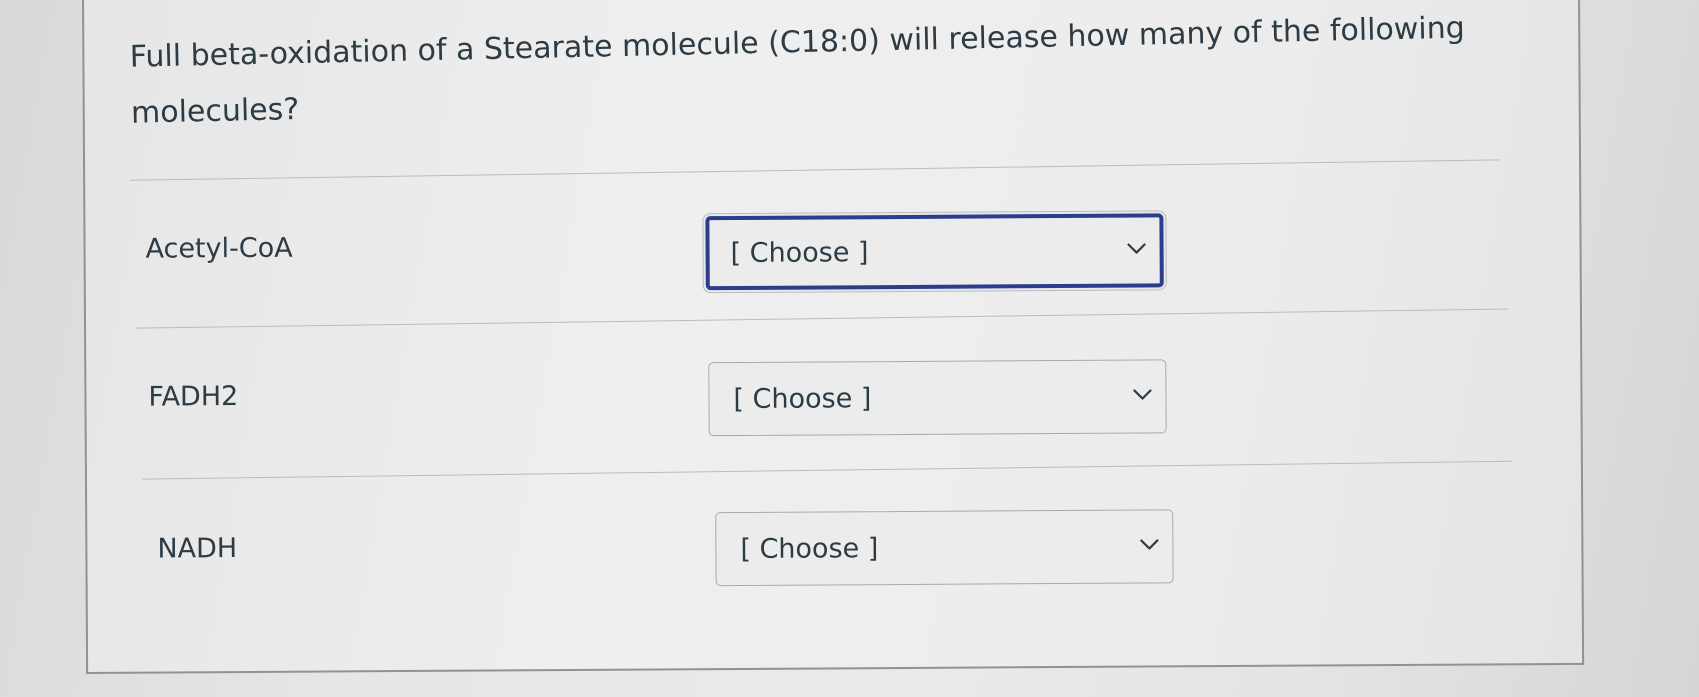 The width and height of the screenshot is (1699, 697). I want to click on acetyl-coa-select: [ Choose ], so click(934, 252).